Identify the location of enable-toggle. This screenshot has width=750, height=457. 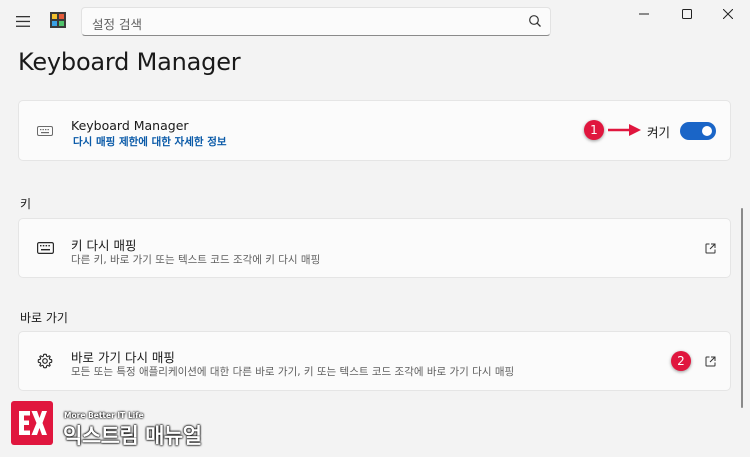
(698, 131).